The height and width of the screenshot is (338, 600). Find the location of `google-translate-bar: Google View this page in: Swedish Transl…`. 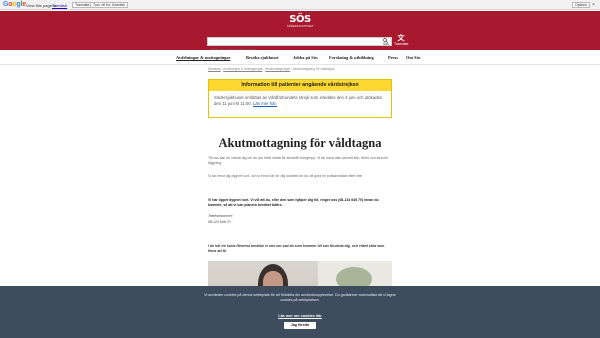

google-translate-bar: Google View this page in: Swedish Transl… is located at coordinates (300, 5).